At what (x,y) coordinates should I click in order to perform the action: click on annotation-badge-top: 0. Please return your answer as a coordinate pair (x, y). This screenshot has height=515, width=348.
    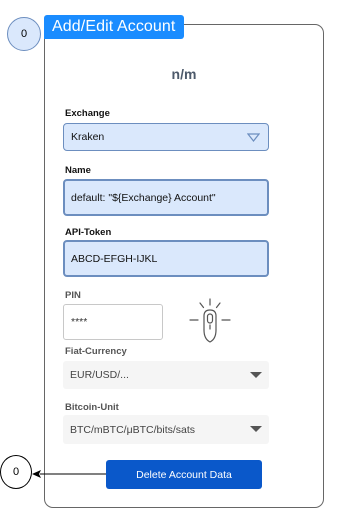
    Looking at the image, I should click on (24, 34).